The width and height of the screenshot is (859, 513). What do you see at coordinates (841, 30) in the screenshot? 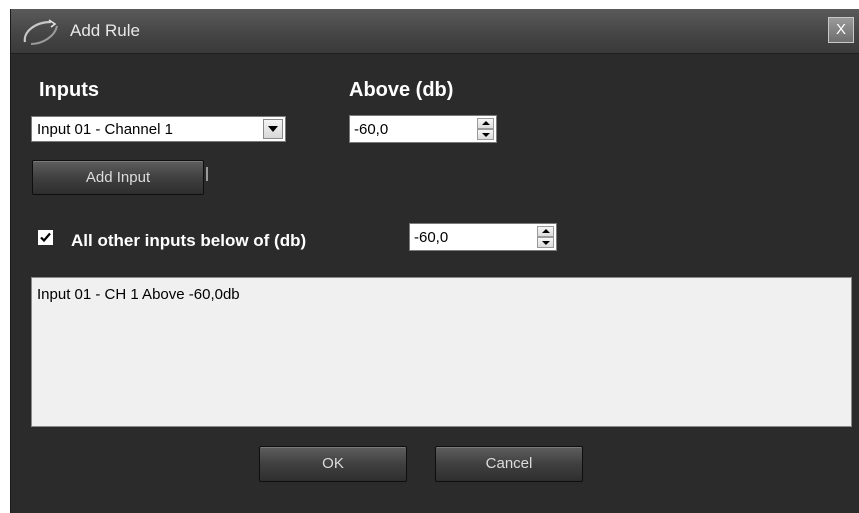
I see `close-button: X` at bounding box center [841, 30].